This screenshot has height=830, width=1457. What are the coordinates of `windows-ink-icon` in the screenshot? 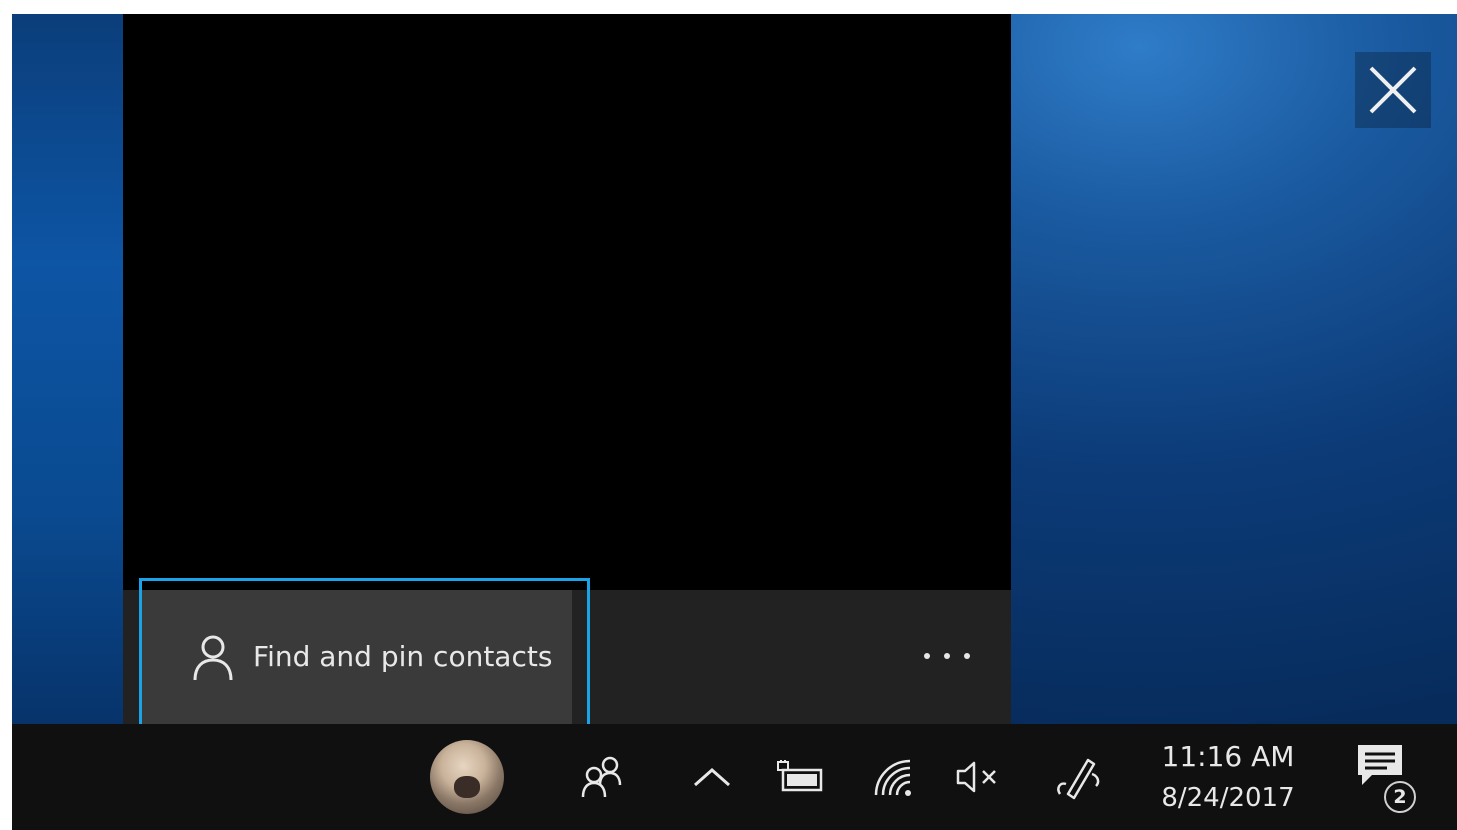 It's located at (1078, 777).